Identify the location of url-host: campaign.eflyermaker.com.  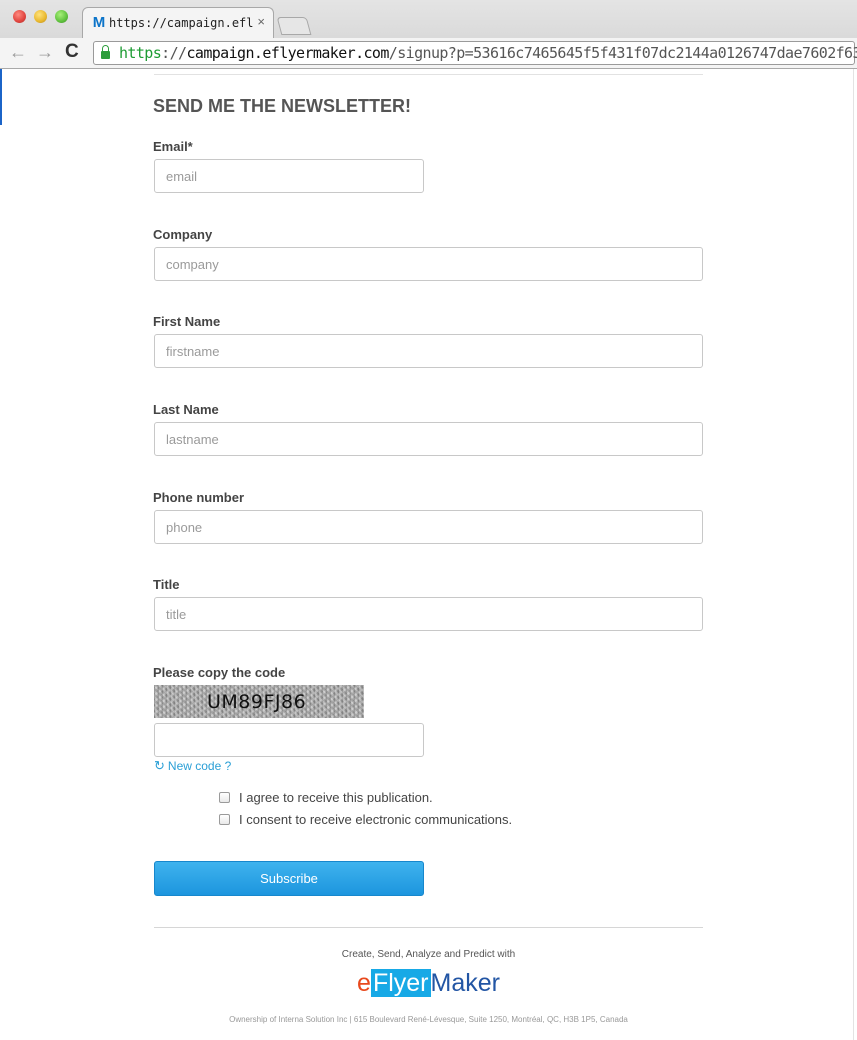
(287, 53).